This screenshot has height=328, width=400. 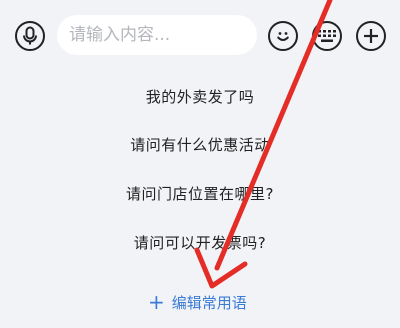 I want to click on edit-quick-phrases-button: + 编辑常用语, so click(x=197, y=302).